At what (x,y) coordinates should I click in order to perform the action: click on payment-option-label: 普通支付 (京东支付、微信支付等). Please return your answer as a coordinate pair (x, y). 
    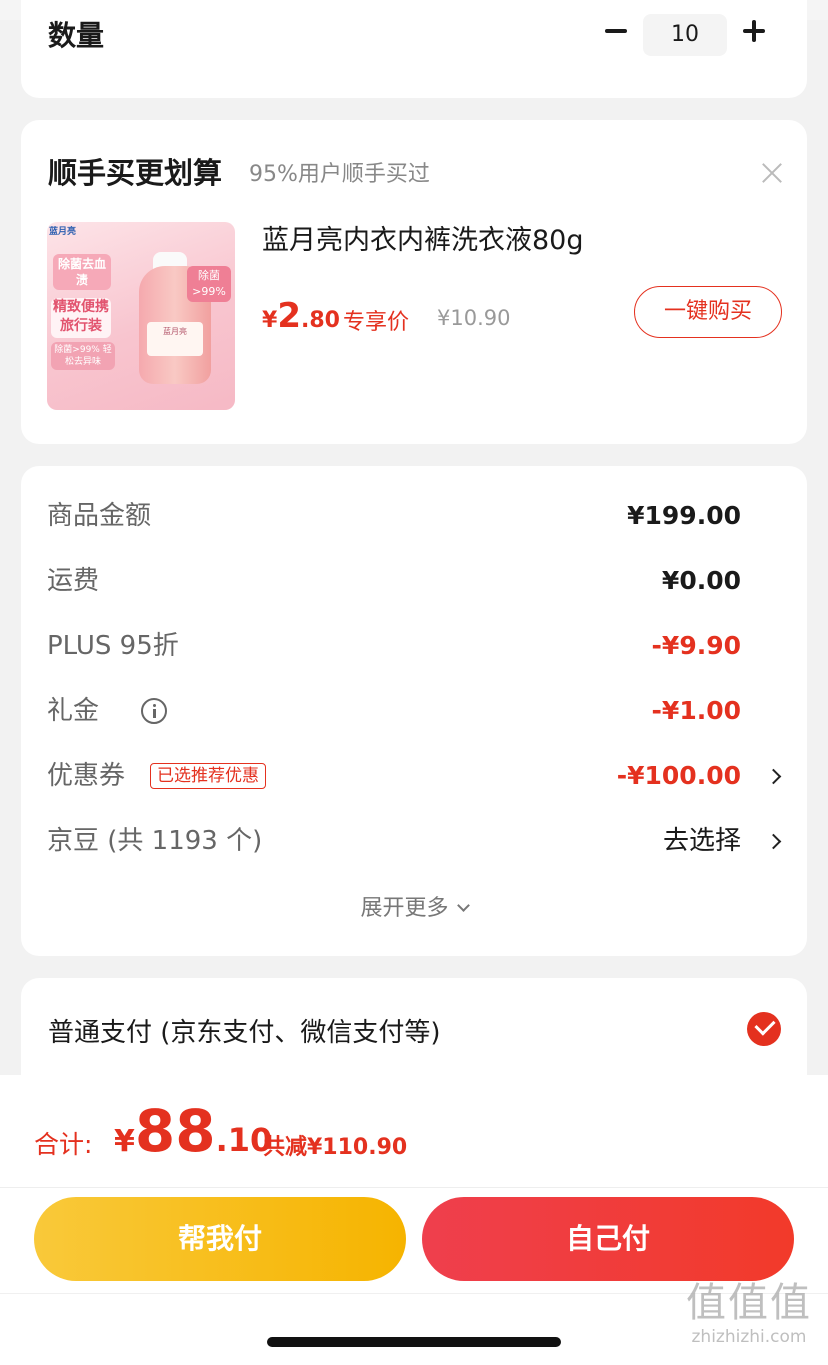
    Looking at the image, I should click on (244, 1033).